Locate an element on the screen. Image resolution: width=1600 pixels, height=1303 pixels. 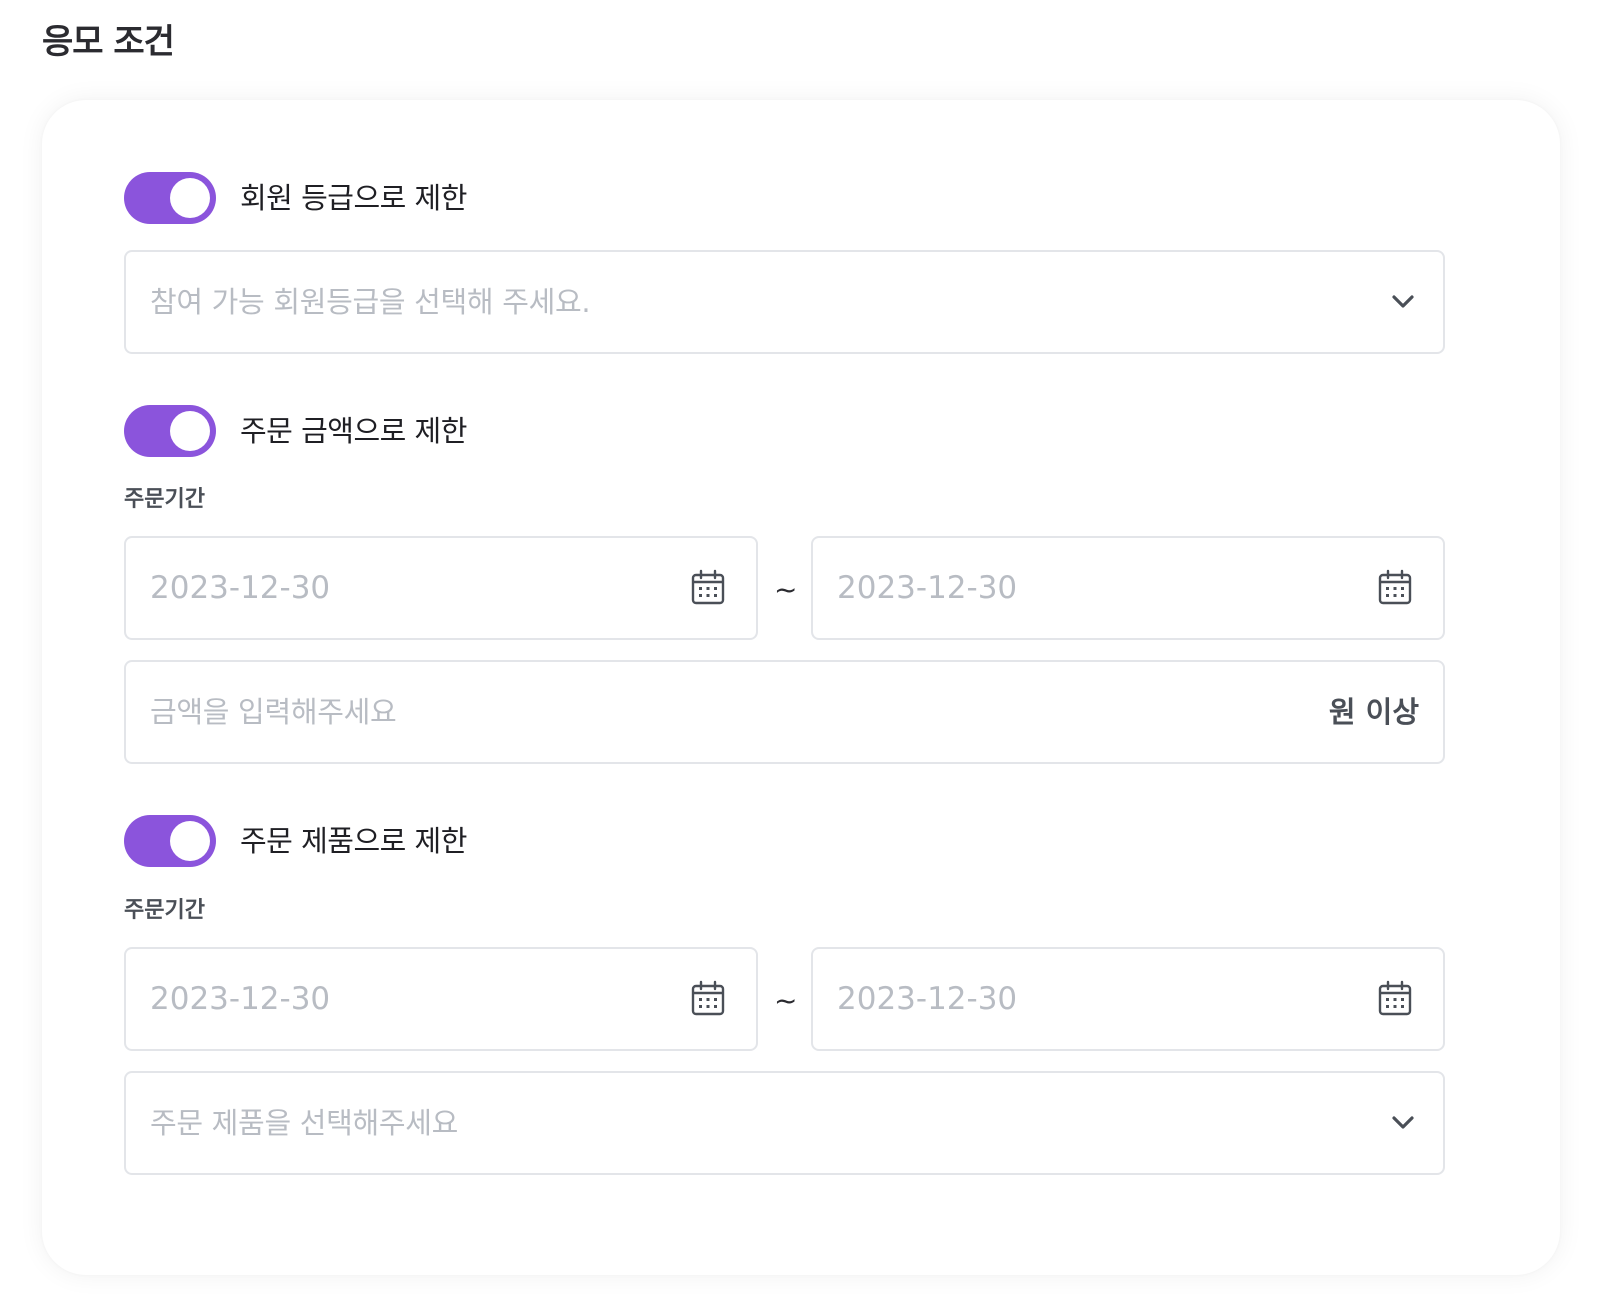
member-grade-select: 참여 가능 회원등급을 선택해 주세요. is located at coordinates (784, 302).